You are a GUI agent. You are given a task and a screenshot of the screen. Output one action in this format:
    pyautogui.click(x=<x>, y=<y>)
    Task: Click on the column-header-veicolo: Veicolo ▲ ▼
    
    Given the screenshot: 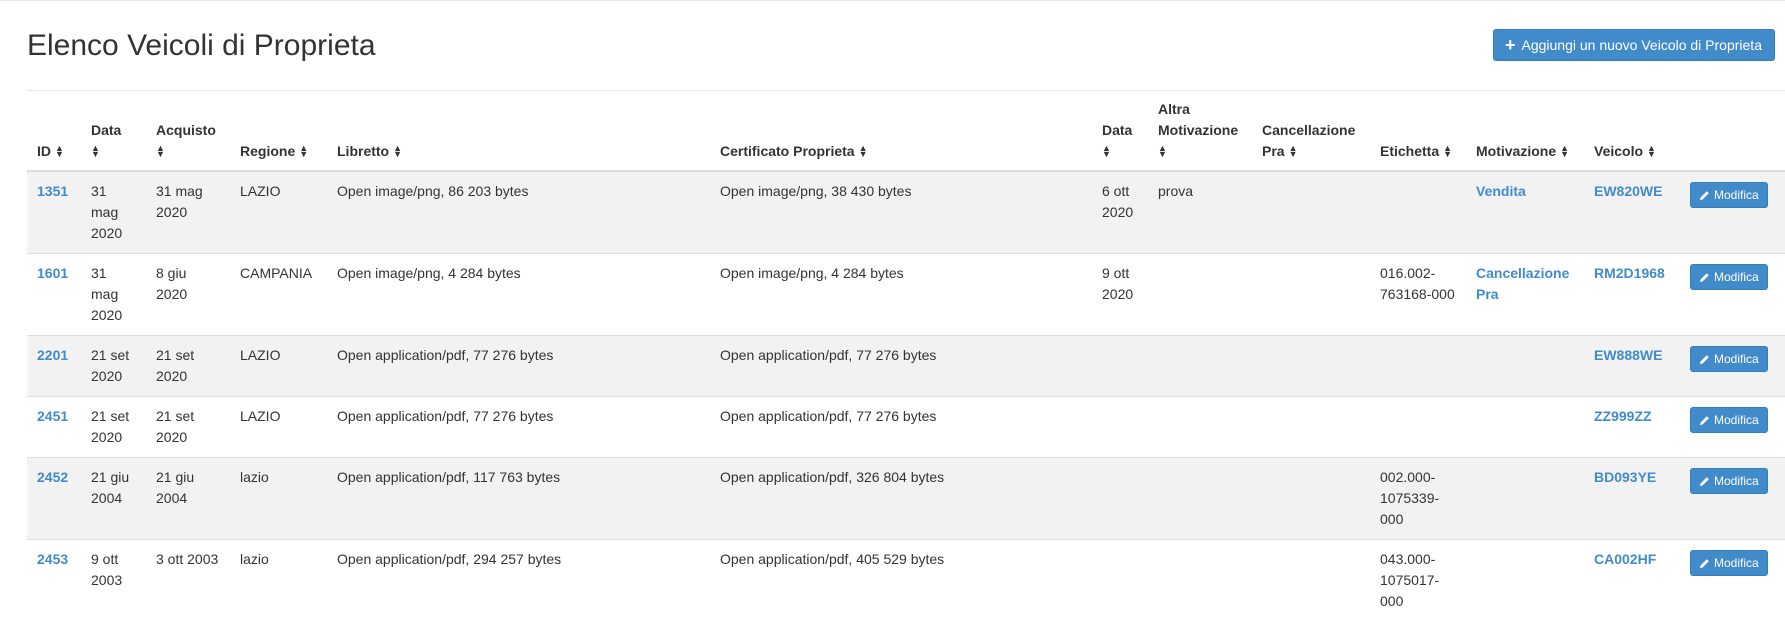 What is the action you would take?
    pyautogui.click(x=1632, y=131)
    